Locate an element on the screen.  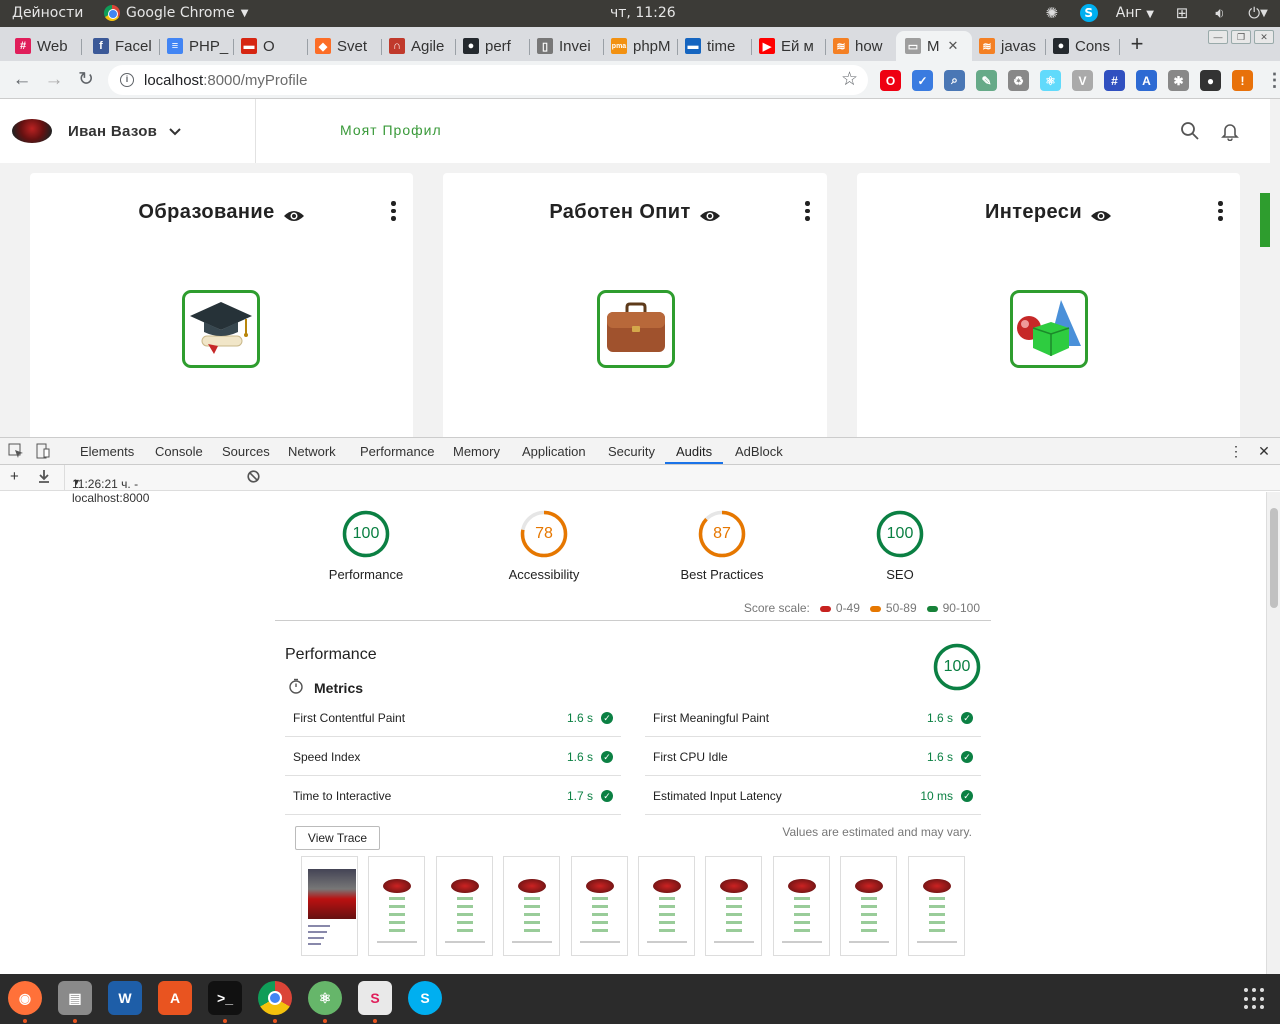
bookmark-star-icon: ☆ is located at coordinates (849, 79).